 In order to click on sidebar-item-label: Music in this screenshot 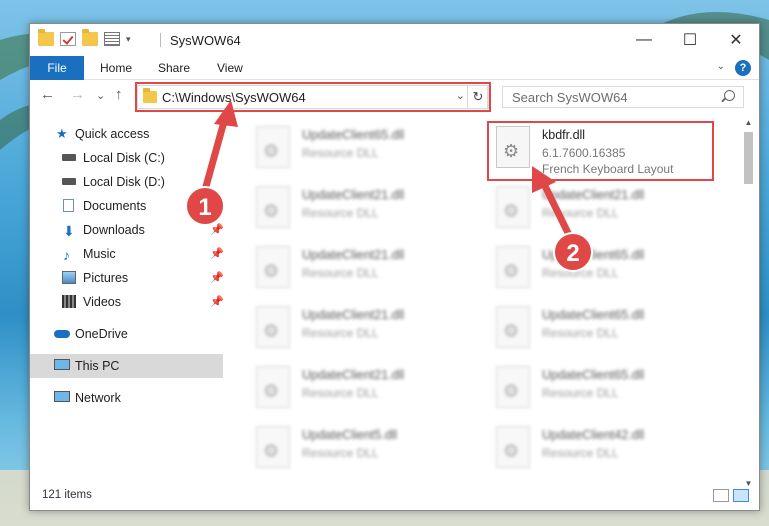, I will do `click(99, 254)`.